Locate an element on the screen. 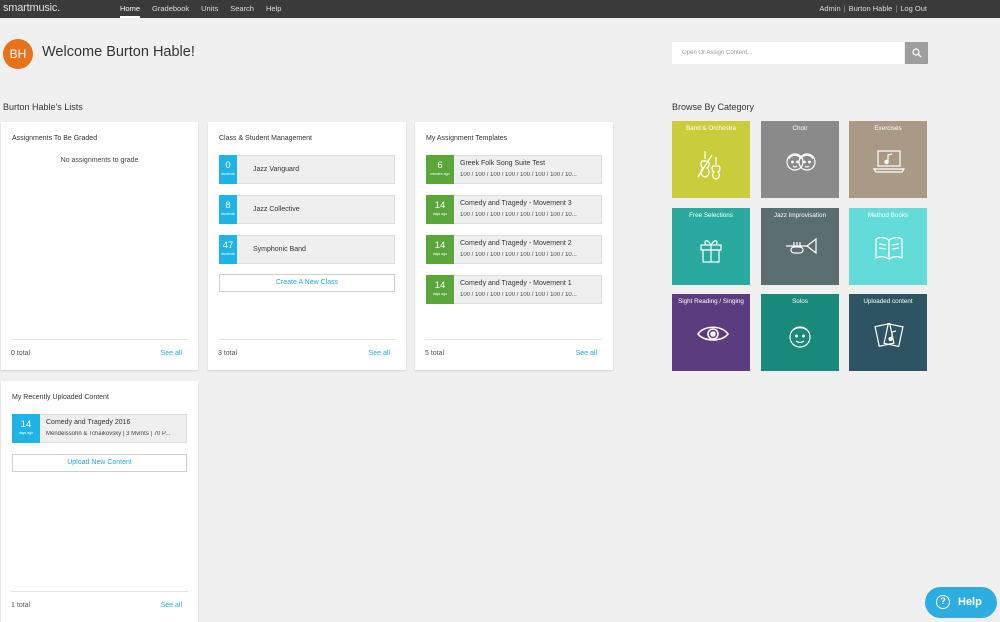  help-label: Help is located at coordinates (970, 602).